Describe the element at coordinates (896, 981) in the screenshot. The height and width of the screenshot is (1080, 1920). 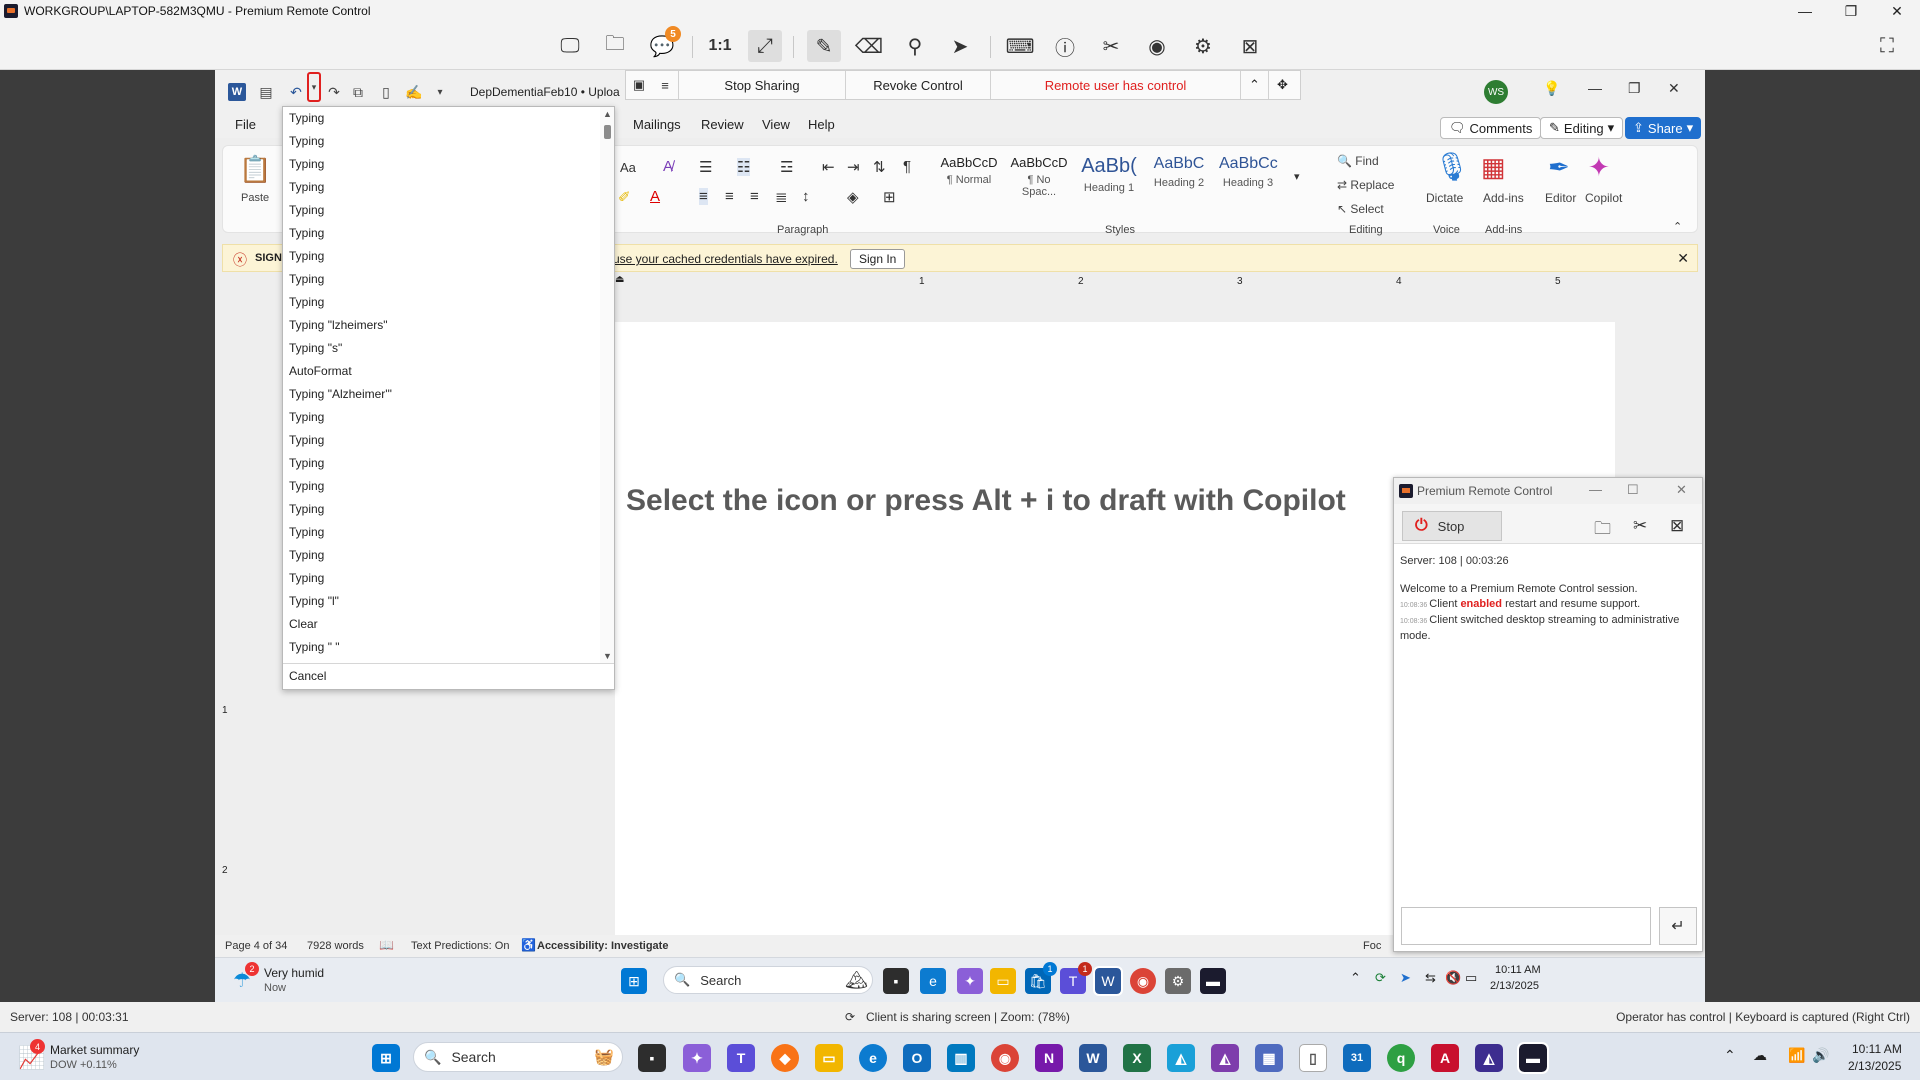
I see `task-view-icon: ▪` at that location.